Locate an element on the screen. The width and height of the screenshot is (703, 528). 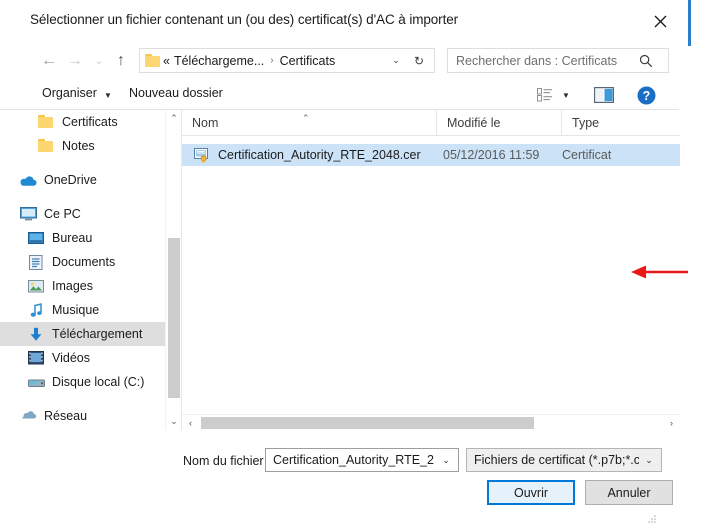
sidebar-item-onedrive: OneDrive is located at coordinates (90, 180).